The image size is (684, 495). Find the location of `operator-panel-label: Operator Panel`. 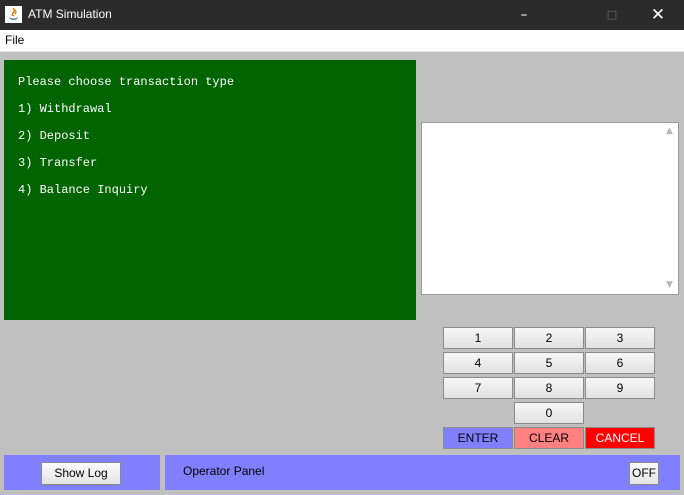

operator-panel-label: Operator Panel is located at coordinates (224, 471).